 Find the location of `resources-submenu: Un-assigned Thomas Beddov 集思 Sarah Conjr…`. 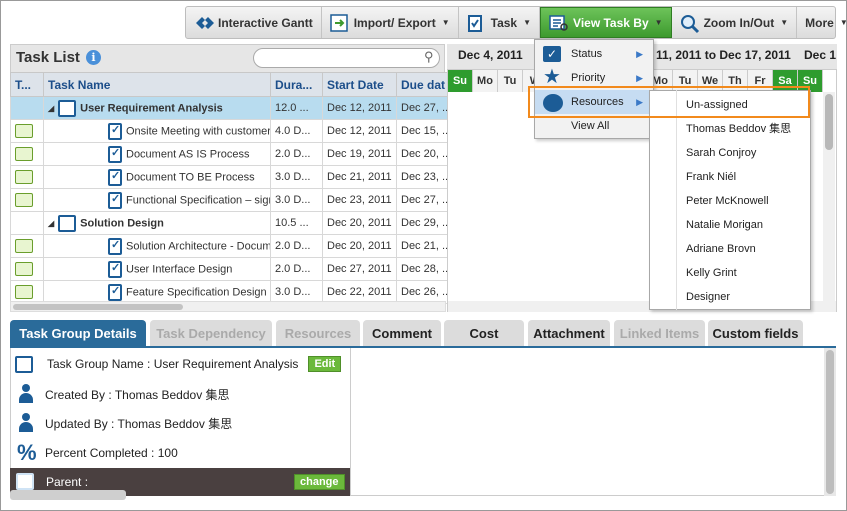

resources-submenu: Un-assigned Thomas Beddov 集思 Sarah Conjr… is located at coordinates (730, 200).